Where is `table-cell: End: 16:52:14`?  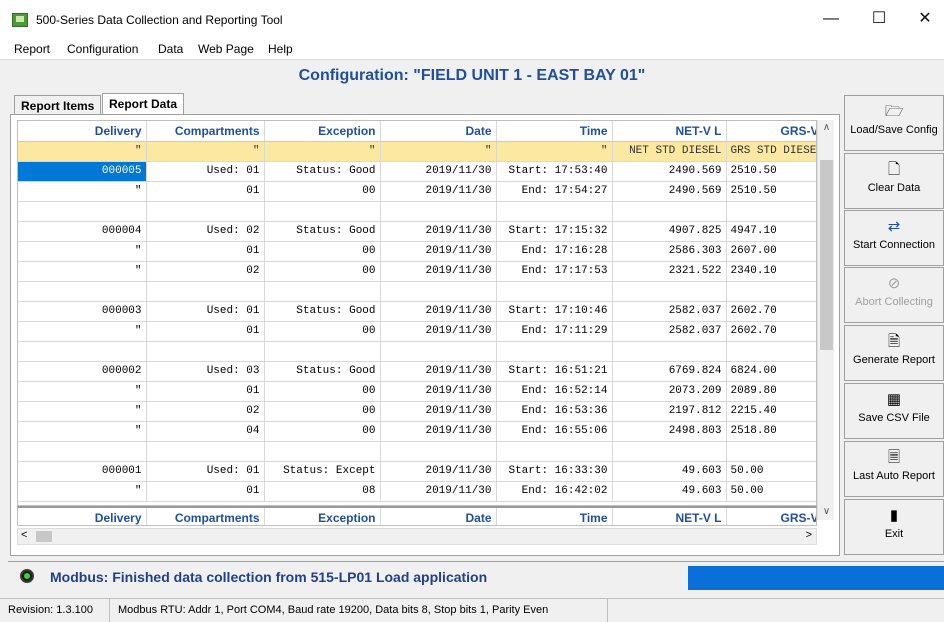
table-cell: End: 16:52:14 is located at coordinates (554, 391).